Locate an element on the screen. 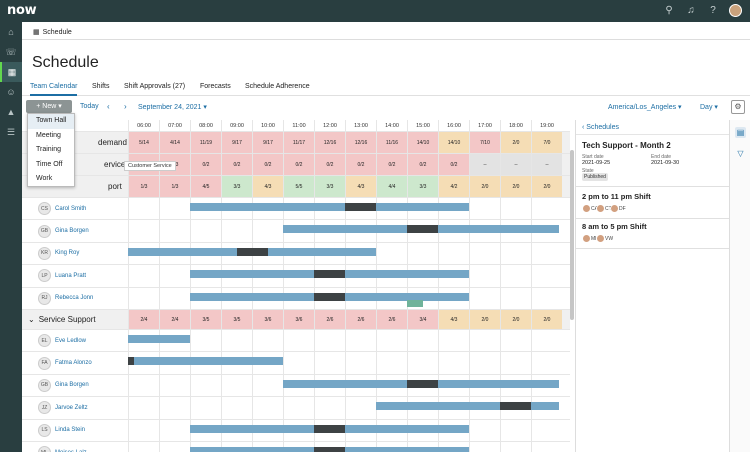 Image resolution: width=750 pixels, height=452 pixels. menu-item-work: Work is located at coordinates (51, 179).